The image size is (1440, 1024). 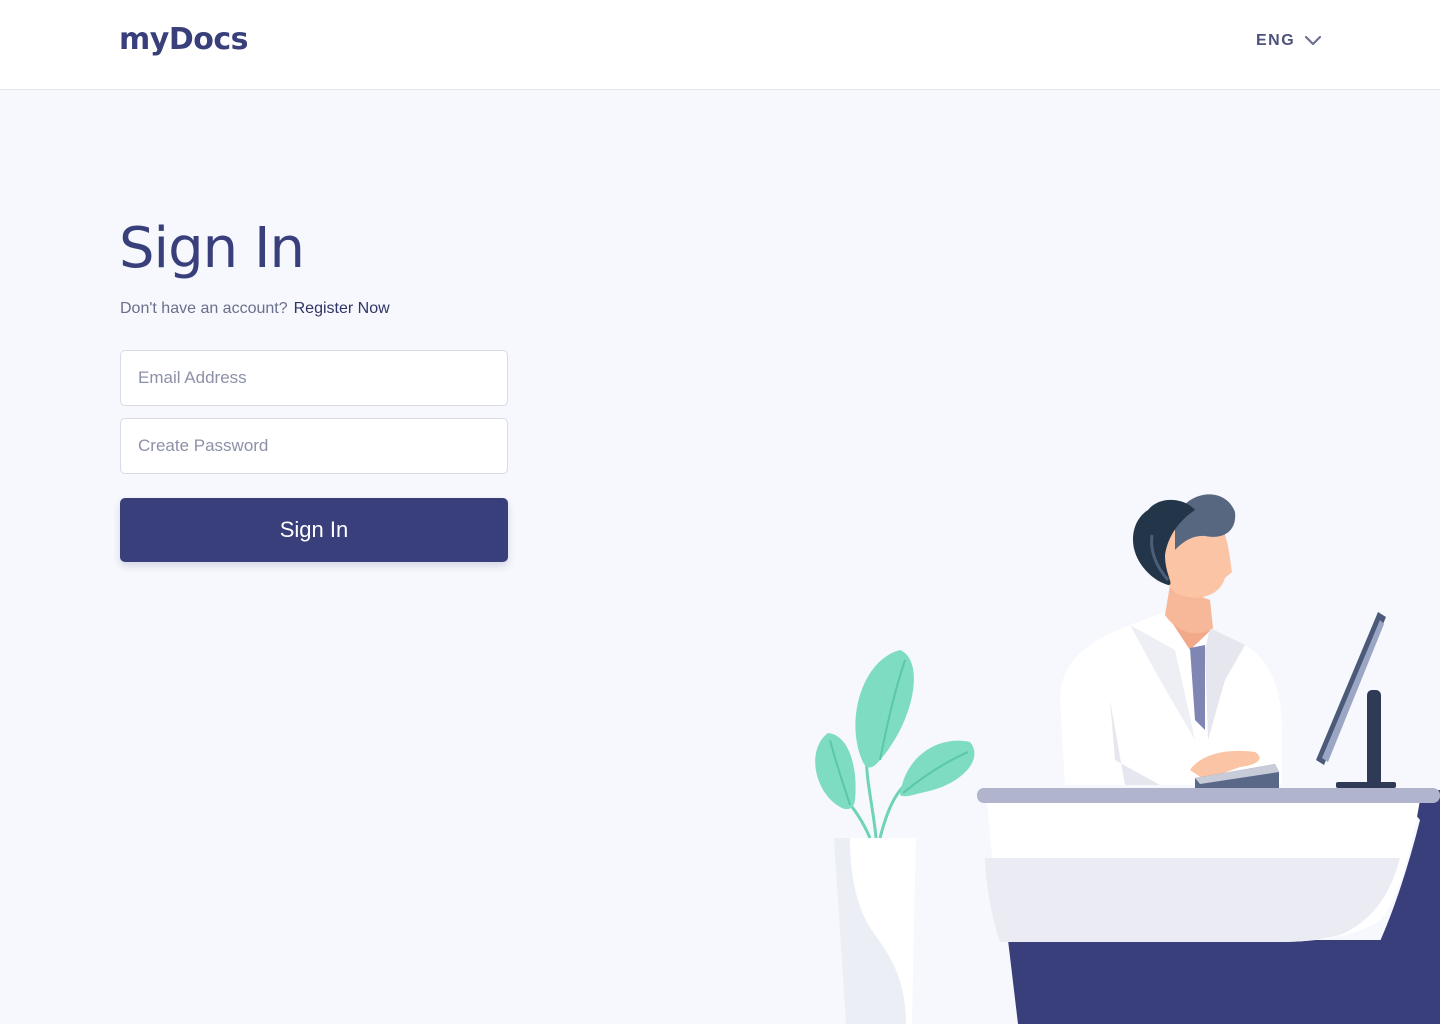 I want to click on sign-in-button: Sign In, so click(x=314, y=530).